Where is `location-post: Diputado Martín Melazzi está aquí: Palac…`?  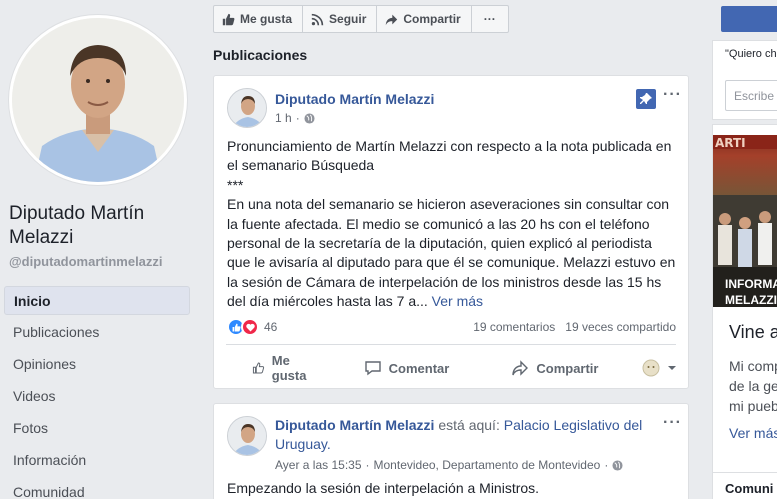 location-post: Diputado Martín Melazzi está aquí: Palac… is located at coordinates (451, 451).